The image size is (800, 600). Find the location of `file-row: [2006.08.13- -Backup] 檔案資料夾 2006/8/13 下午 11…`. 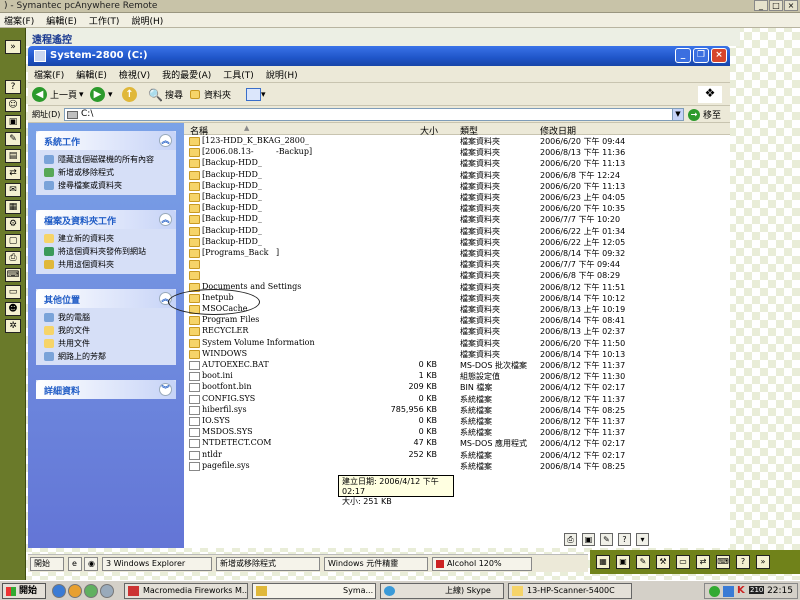

file-row: [2006.08.13- -Backup] 檔案資料夾 2006/8/13 下午 11… is located at coordinates (457, 152).